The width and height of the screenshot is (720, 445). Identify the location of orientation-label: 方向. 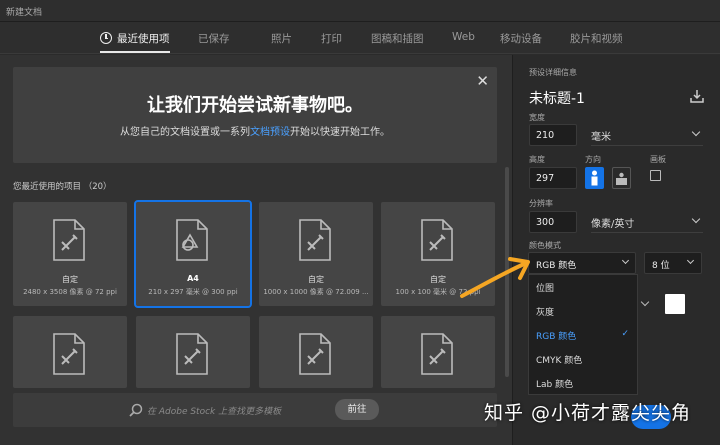
(593, 159).